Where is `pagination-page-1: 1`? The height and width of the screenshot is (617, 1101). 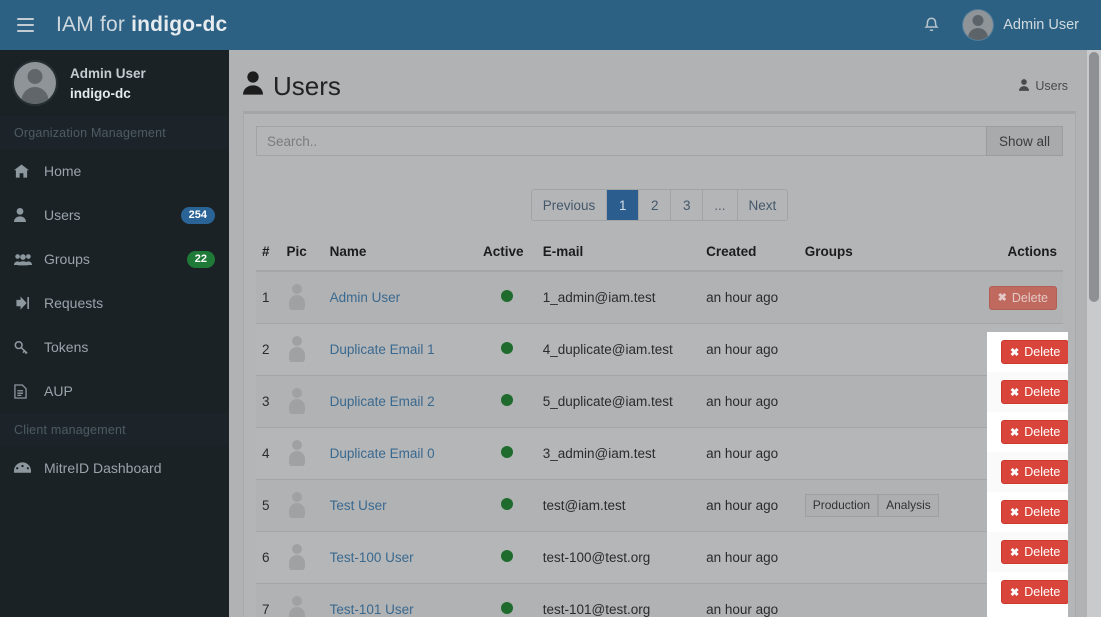 pagination-page-1: 1 is located at coordinates (623, 205).